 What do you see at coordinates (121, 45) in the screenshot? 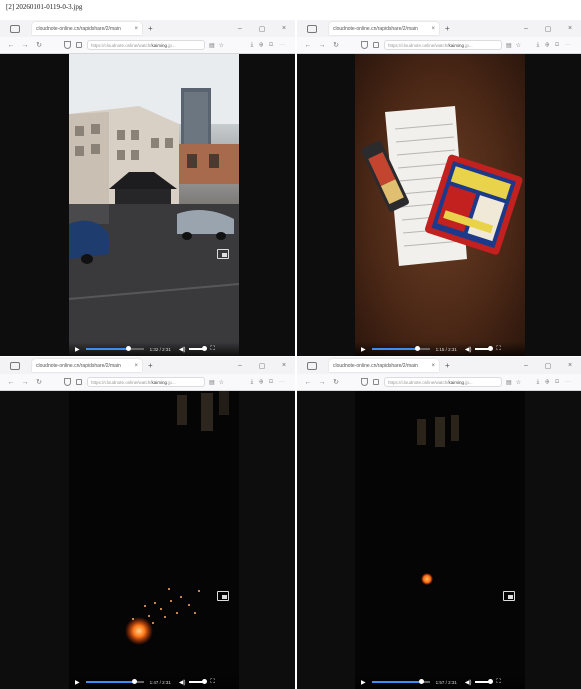
I see `url-prefix: https://cloudnote.online/watch/` at bounding box center [121, 45].